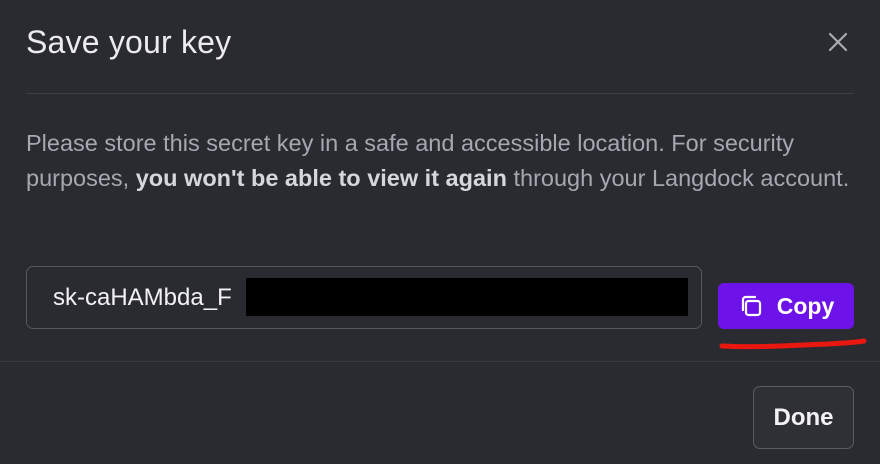 Image resolution: width=880 pixels, height=464 pixels. Describe the element at coordinates (678, 178) in the screenshot. I see `description-text-end: through your Langdock account.` at that location.